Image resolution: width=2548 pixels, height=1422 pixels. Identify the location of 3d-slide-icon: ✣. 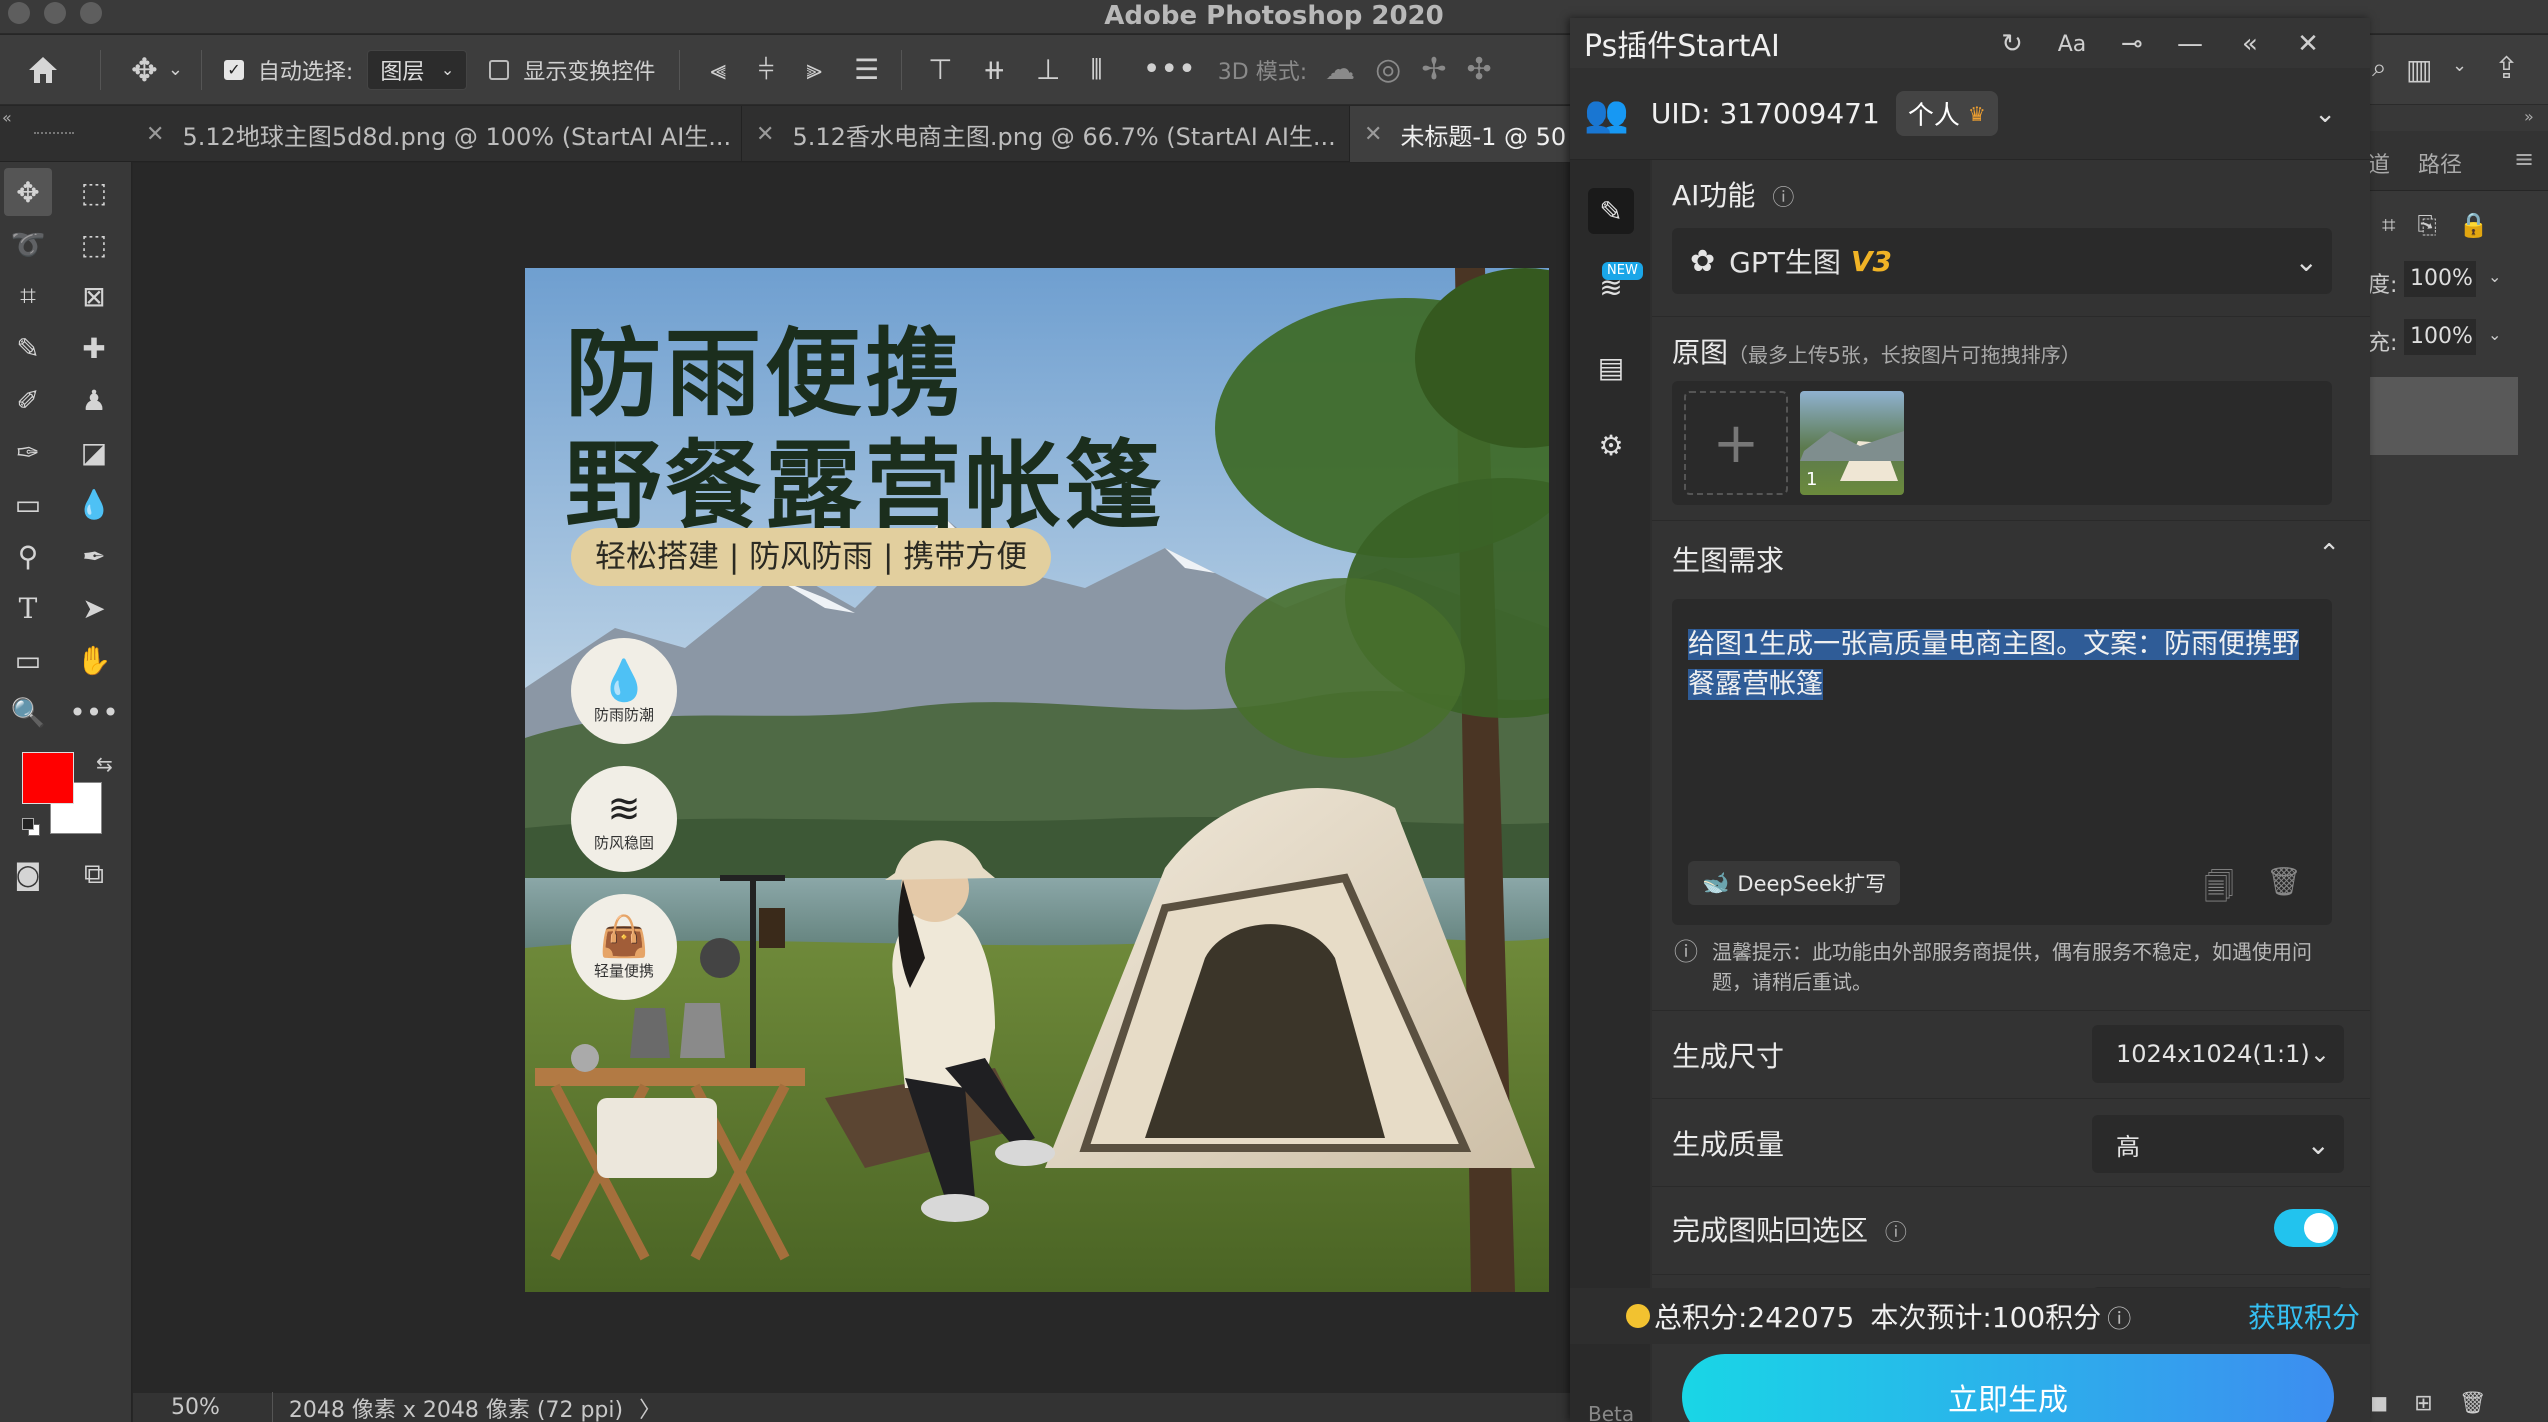
(1478, 69).